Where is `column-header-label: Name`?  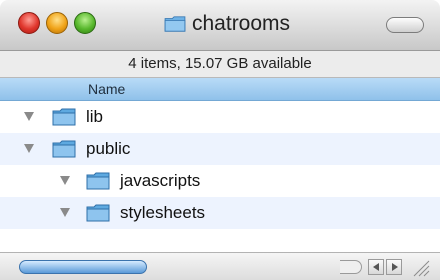
column-header-label: Name is located at coordinates (107, 89).